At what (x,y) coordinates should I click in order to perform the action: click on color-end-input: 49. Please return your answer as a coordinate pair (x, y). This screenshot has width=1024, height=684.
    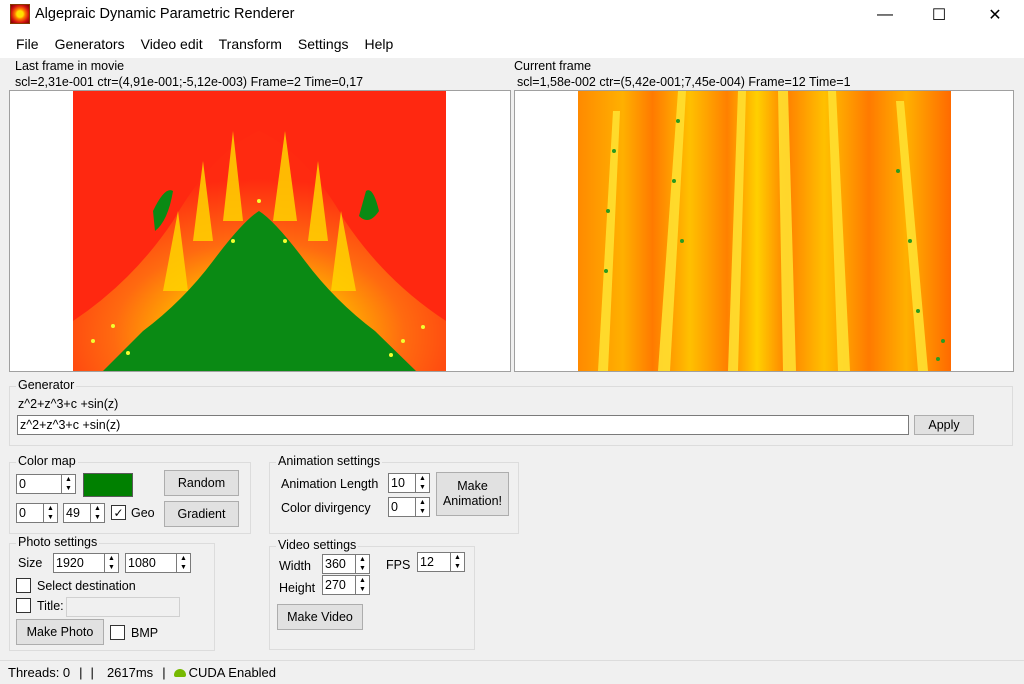
    Looking at the image, I should click on (77, 513).